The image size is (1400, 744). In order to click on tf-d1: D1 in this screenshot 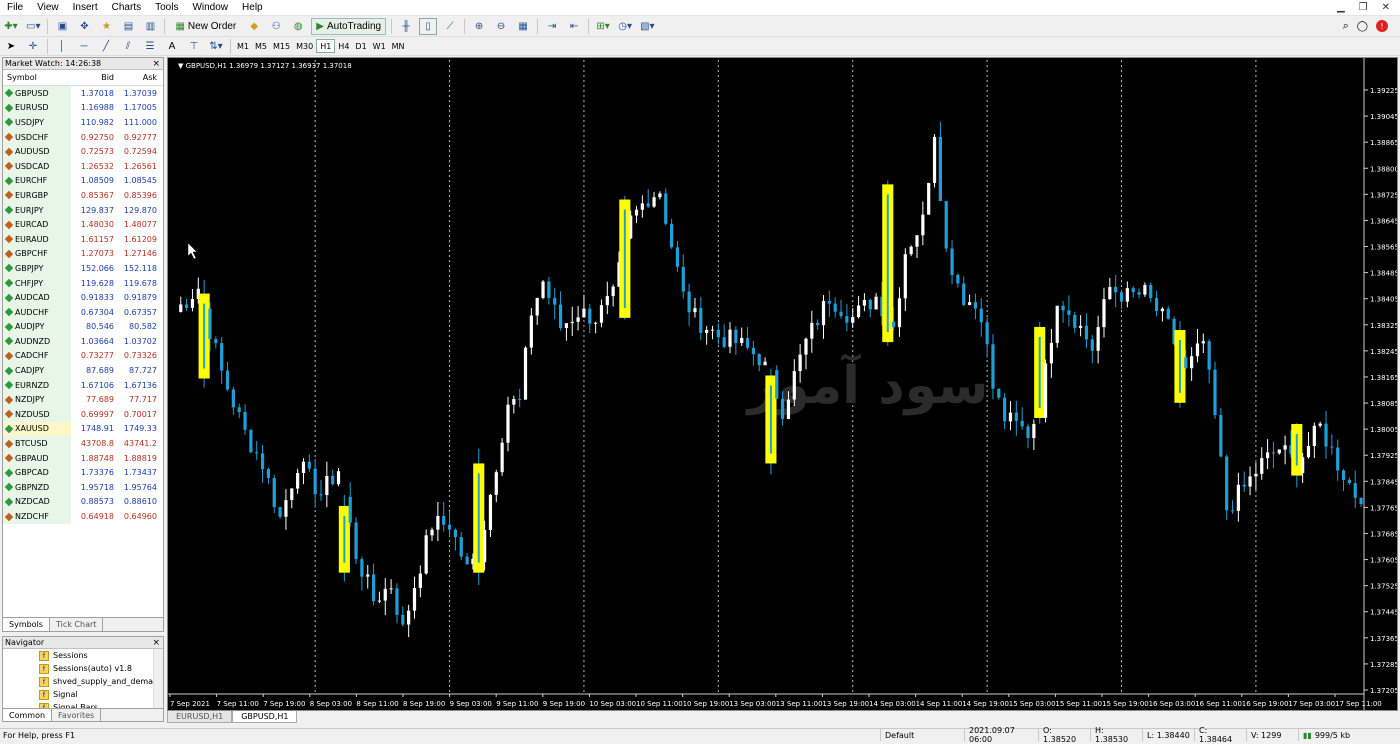, I will do `click(360, 46)`.